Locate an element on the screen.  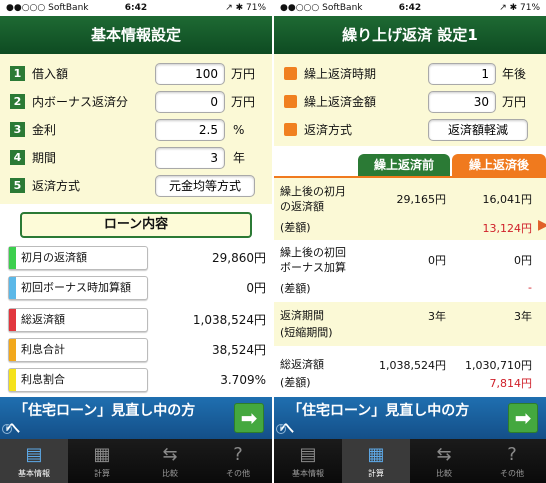
tab-bar: ▤ 基本情報 ▦ 計算 ⇆ 比較 ? その他 is located at coordinates (136, 461).